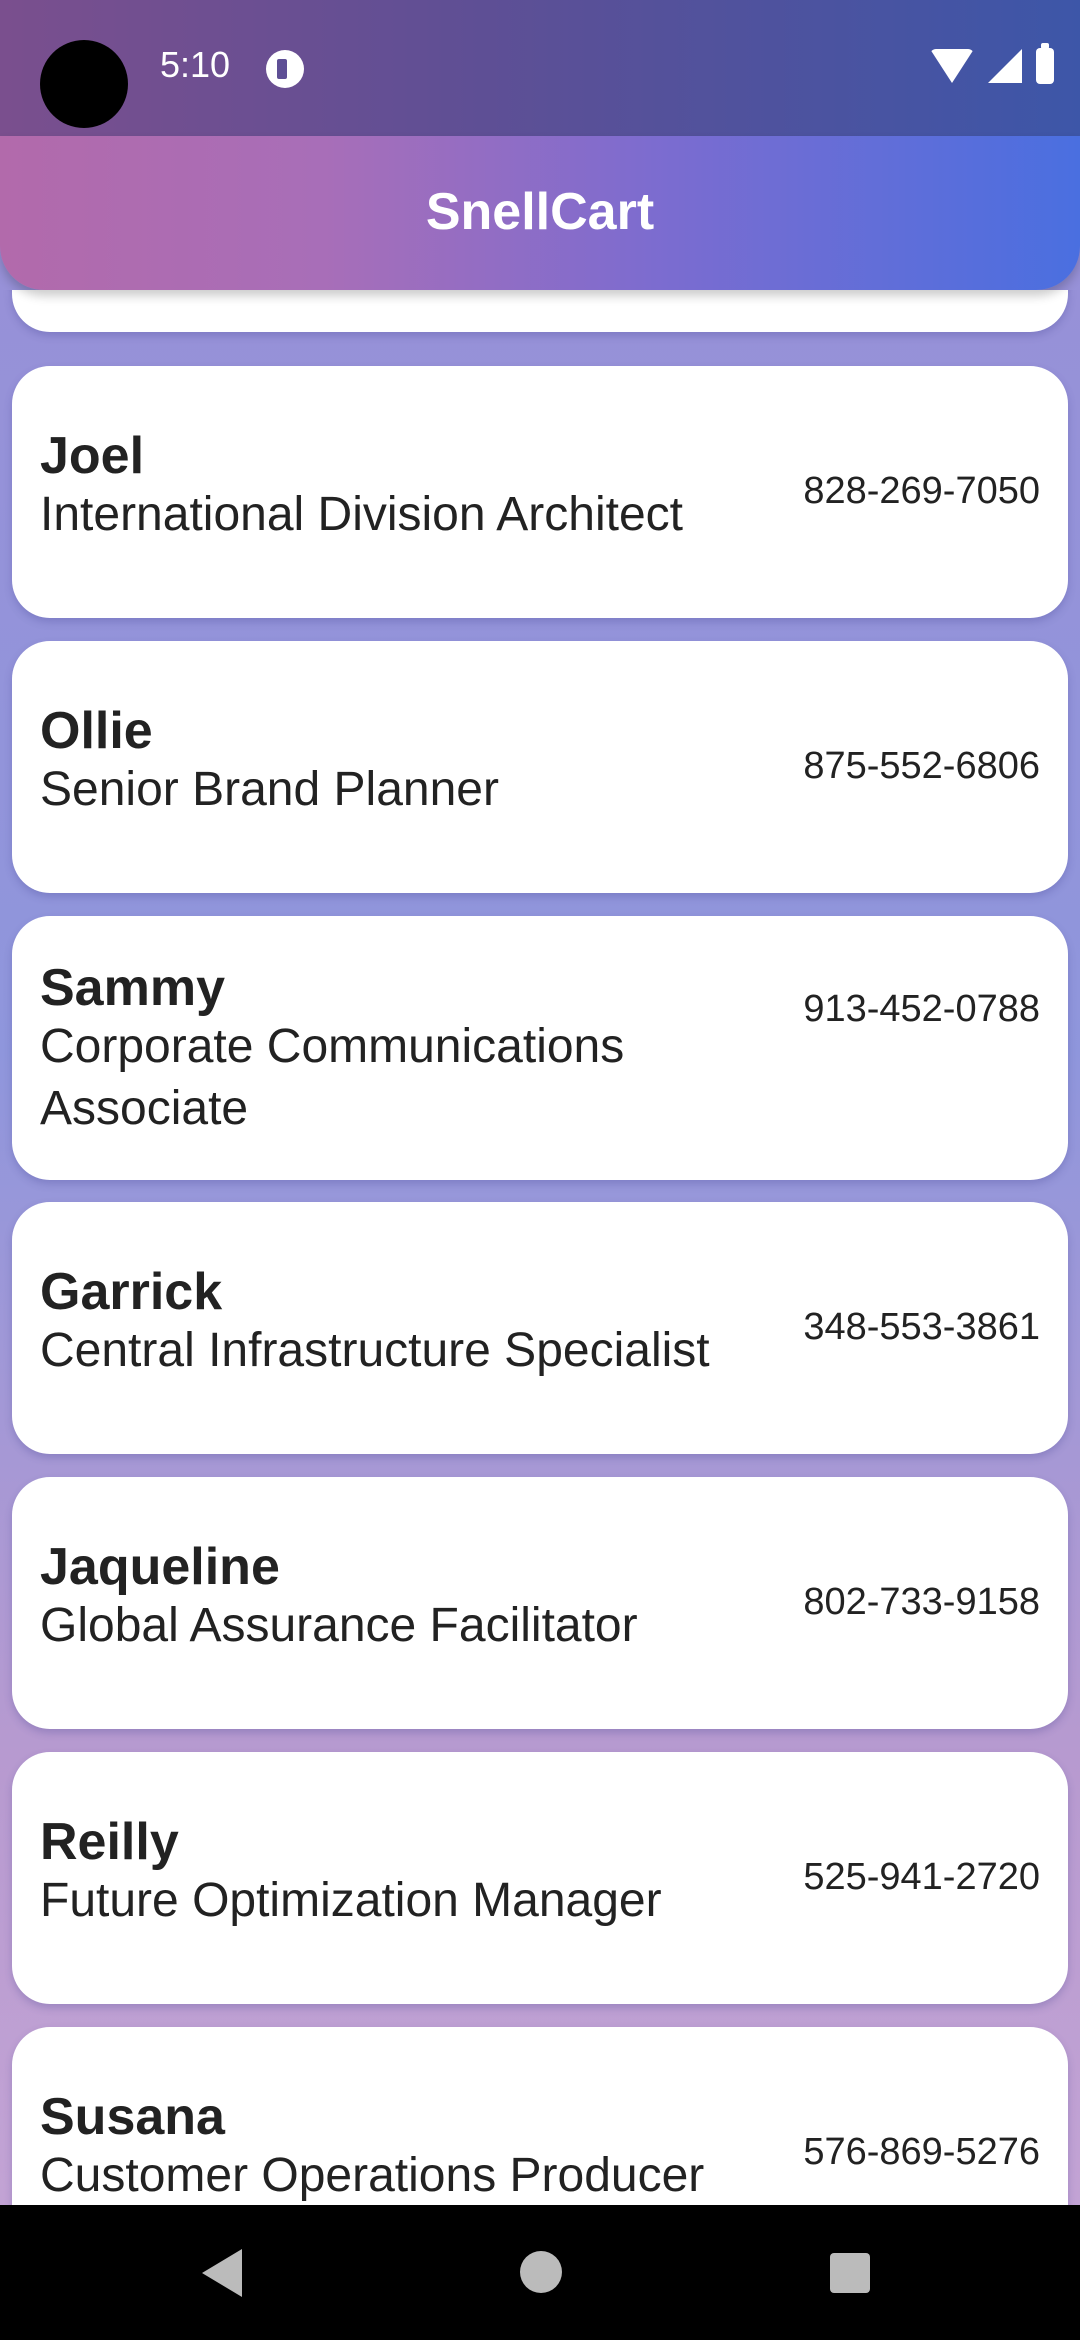 The width and height of the screenshot is (1080, 2340). I want to click on contact-name: Ollie, so click(96, 731).